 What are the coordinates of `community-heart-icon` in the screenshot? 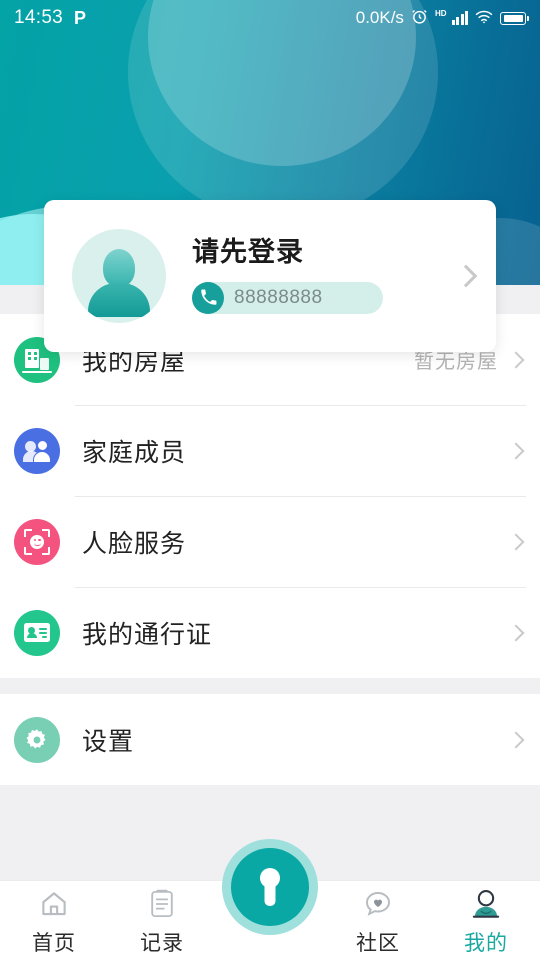 It's located at (378, 905).